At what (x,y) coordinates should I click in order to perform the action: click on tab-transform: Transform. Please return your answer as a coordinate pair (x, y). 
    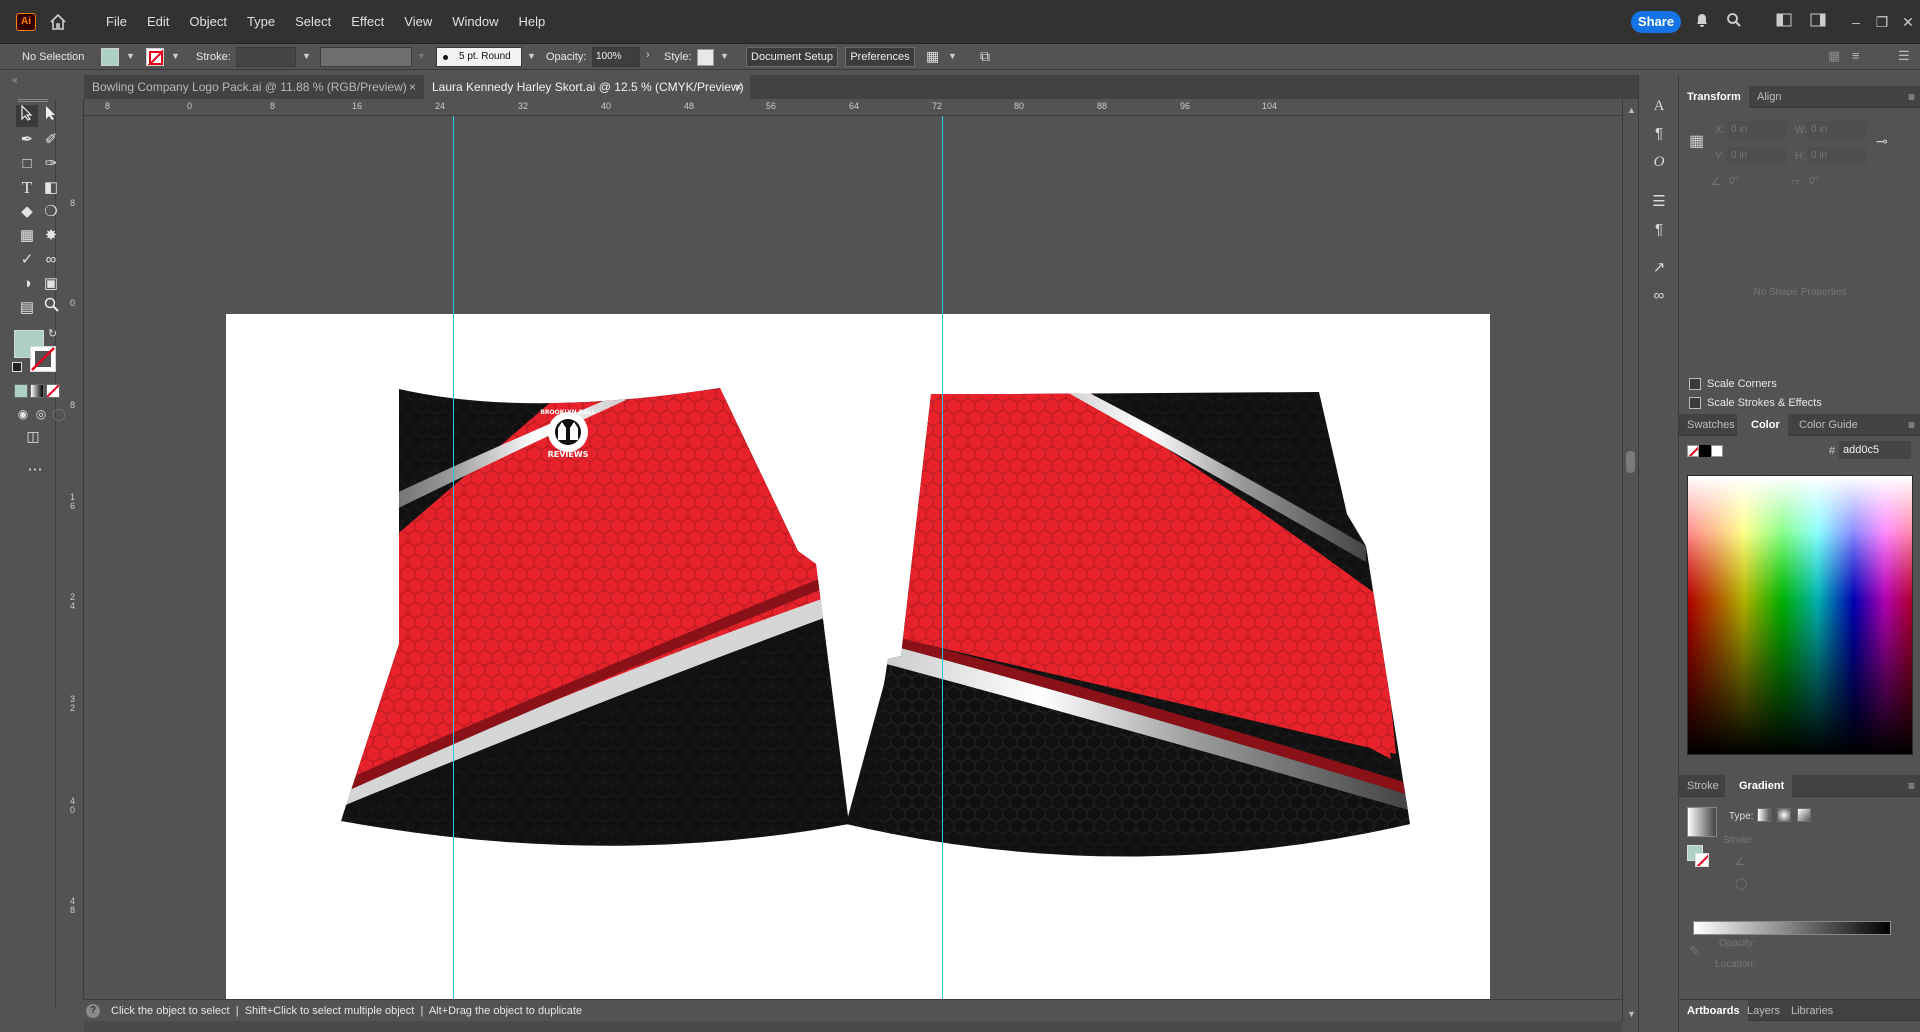
    Looking at the image, I should click on (1714, 97).